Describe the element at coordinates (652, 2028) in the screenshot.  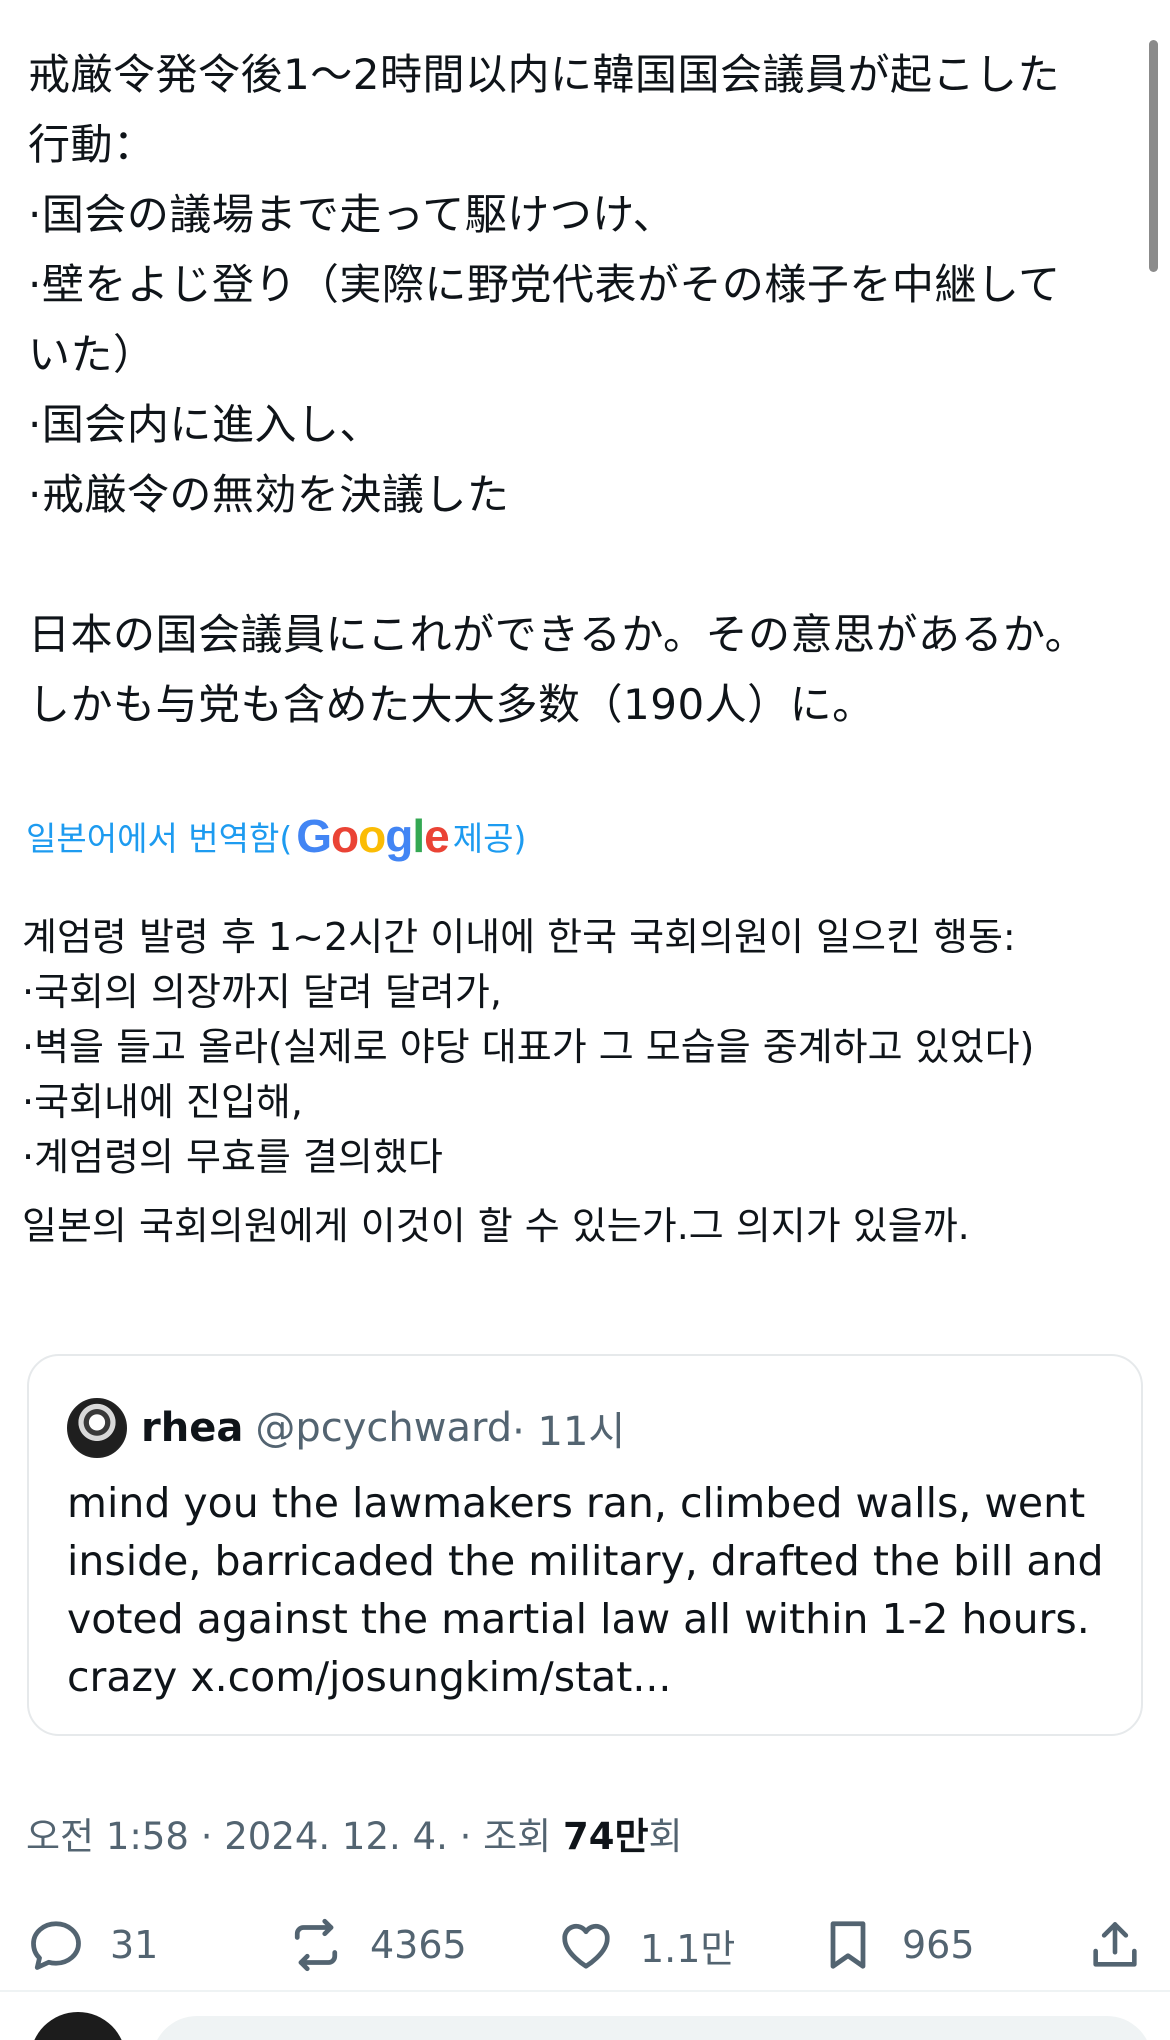
I see `reply-input` at that location.